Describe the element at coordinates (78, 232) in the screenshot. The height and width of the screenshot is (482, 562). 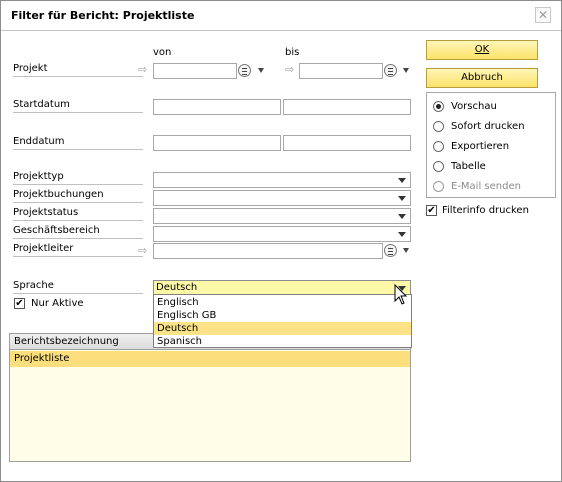
I see `business-area-label: Geschäftsbereich` at that location.